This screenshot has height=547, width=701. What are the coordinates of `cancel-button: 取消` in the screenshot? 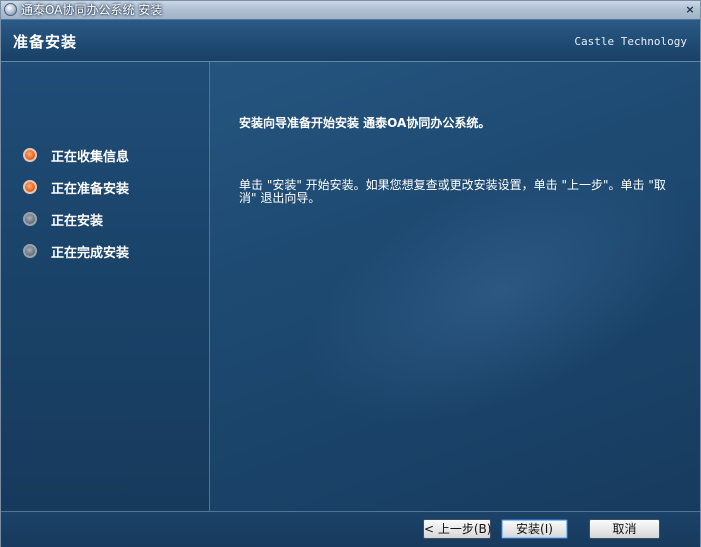 It's located at (624, 529).